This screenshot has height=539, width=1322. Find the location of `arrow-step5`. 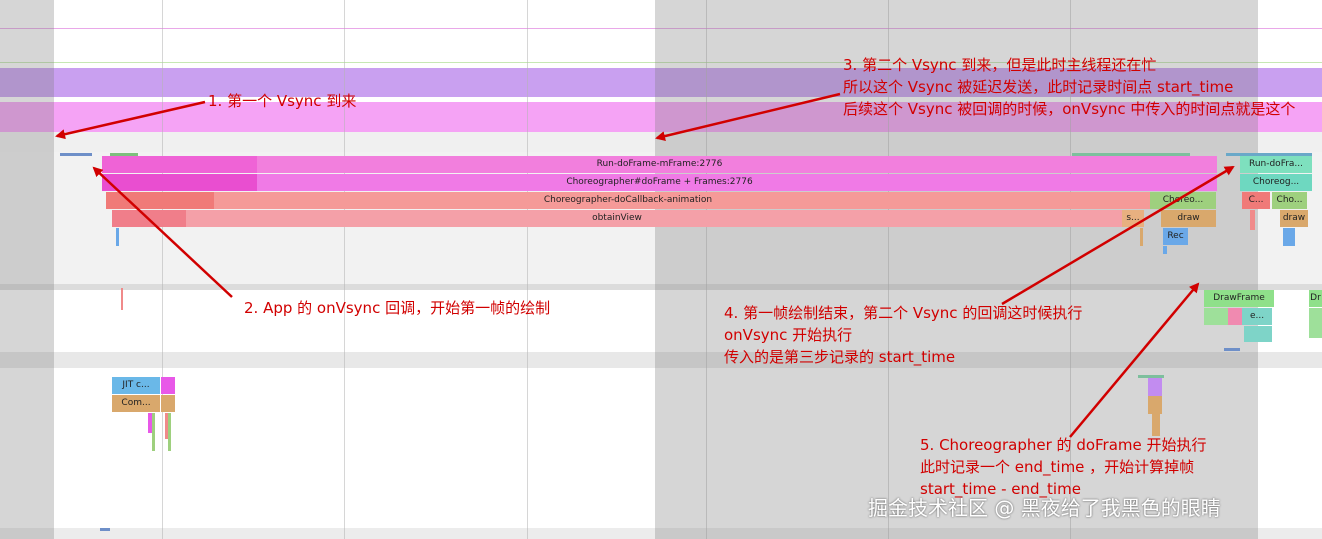

arrow-step5 is located at coordinates (1134, 360).